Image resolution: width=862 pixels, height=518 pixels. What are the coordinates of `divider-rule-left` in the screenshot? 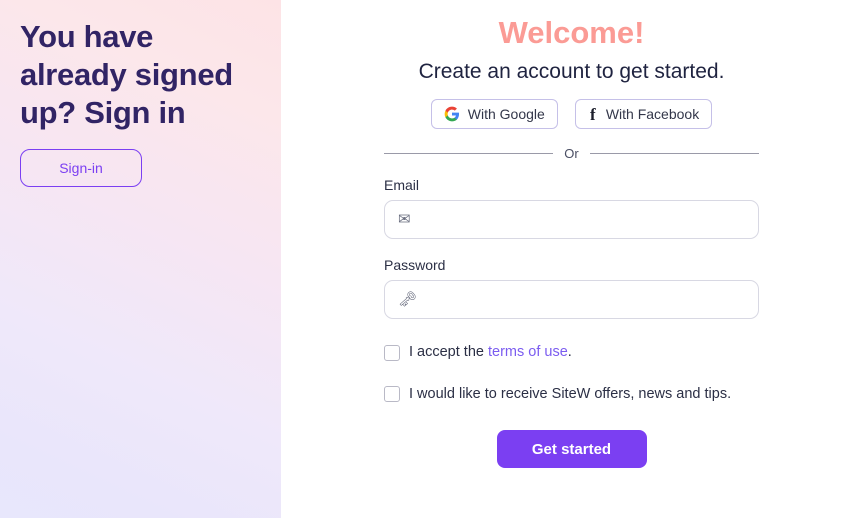 It's located at (469, 154).